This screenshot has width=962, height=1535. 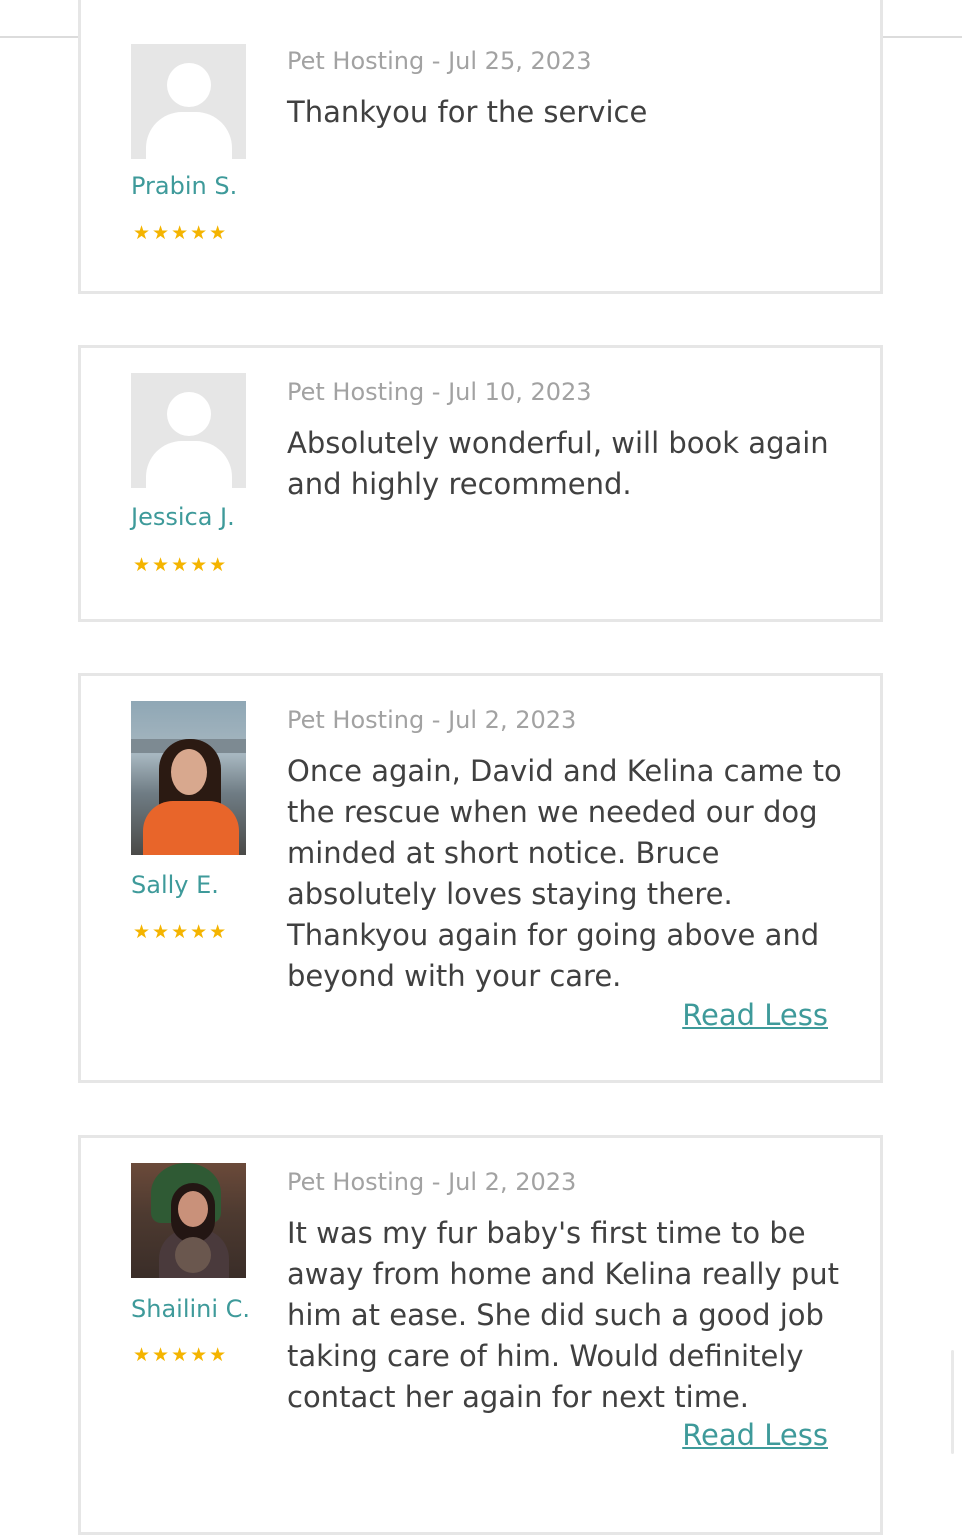 What do you see at coordinates (439, 61) in the screenshot?
I see `review-meta: Pet Hosting - Jul 25, 2023` at bounding box center [439, 61].